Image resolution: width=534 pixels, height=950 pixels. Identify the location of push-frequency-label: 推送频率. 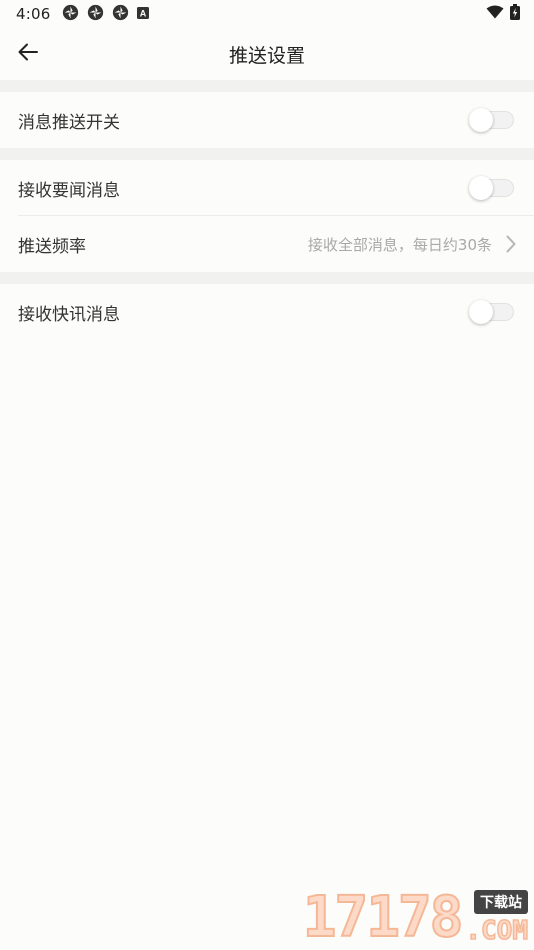
(52, 246).